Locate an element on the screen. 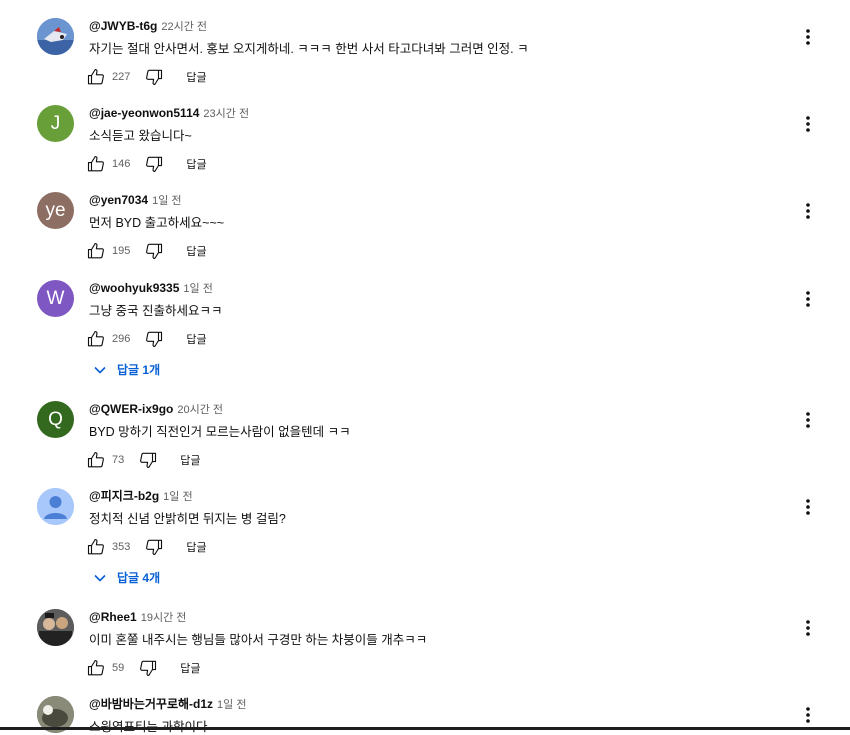  comment-time: 22시간 전 is located at coordinates (184, 27).